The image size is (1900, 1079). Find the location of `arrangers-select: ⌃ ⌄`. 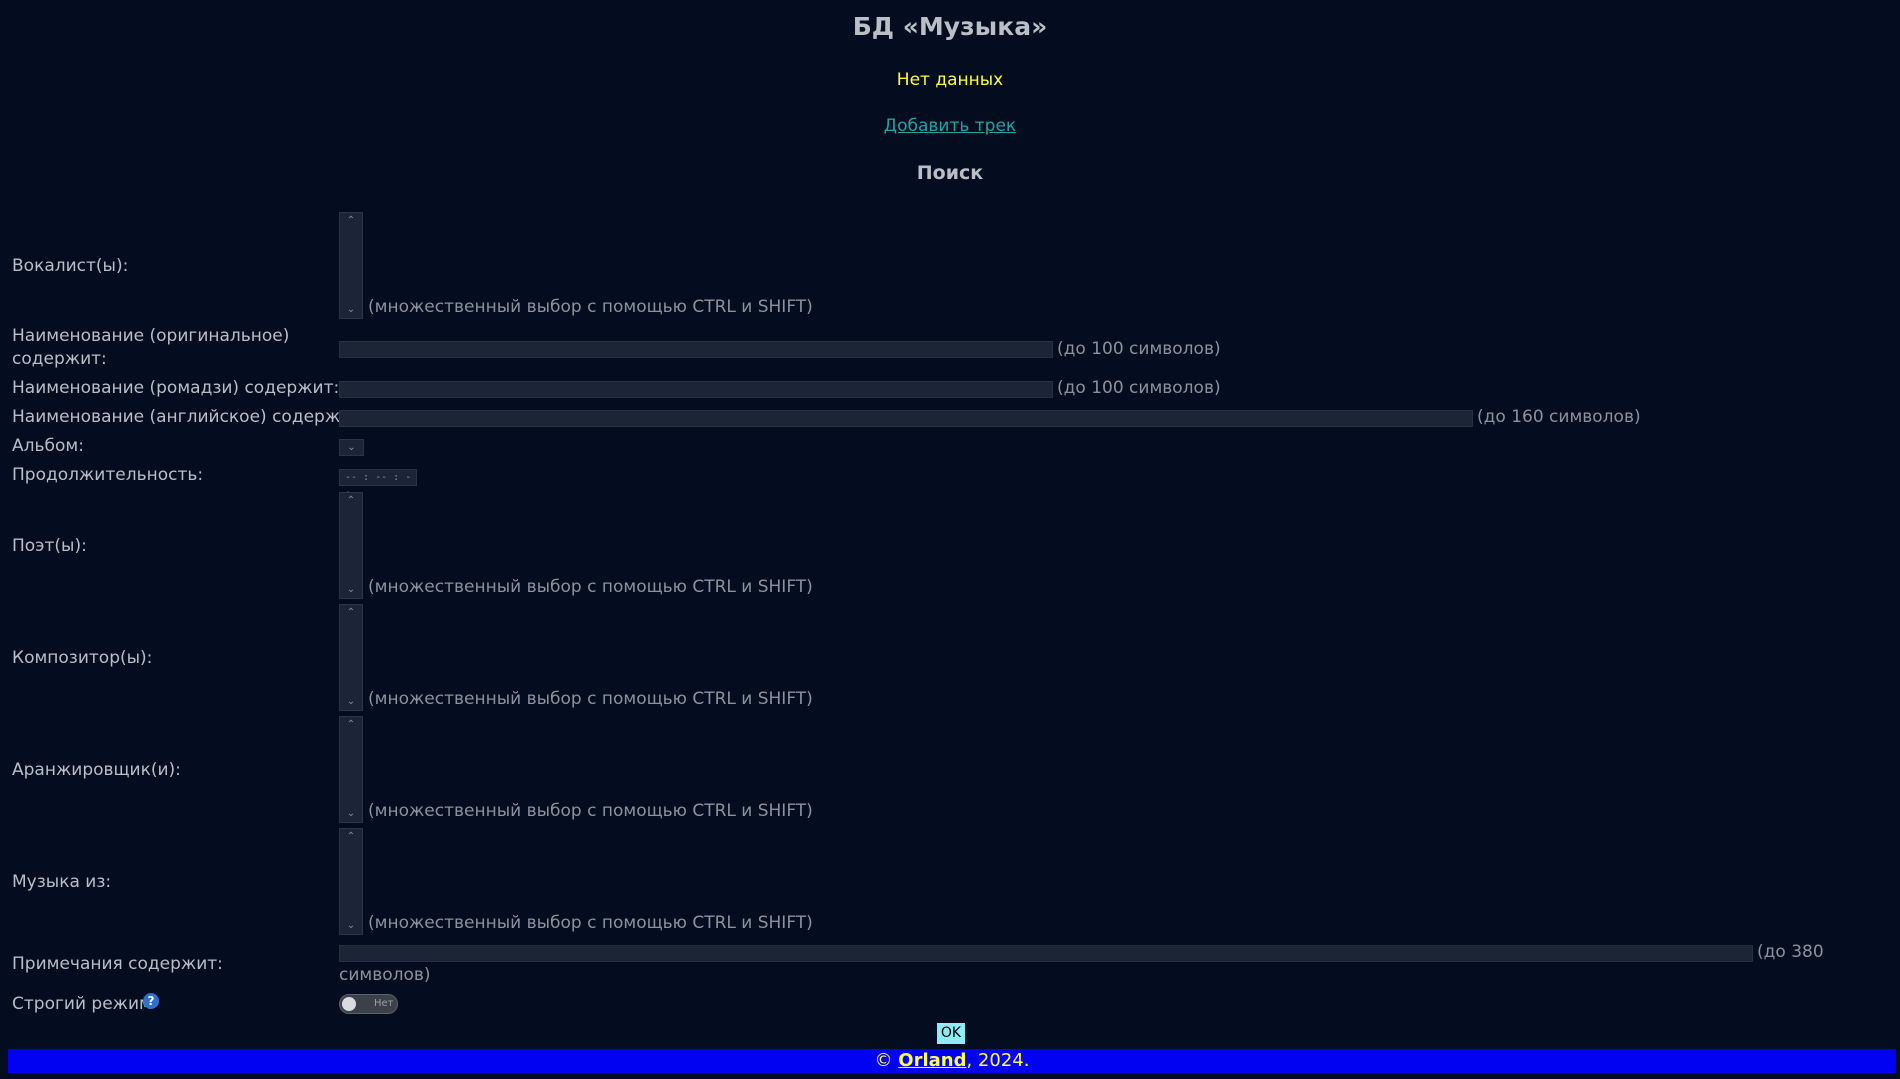

arrangers-select: ⌃ ⌄ is located at coordinates (351, 769).